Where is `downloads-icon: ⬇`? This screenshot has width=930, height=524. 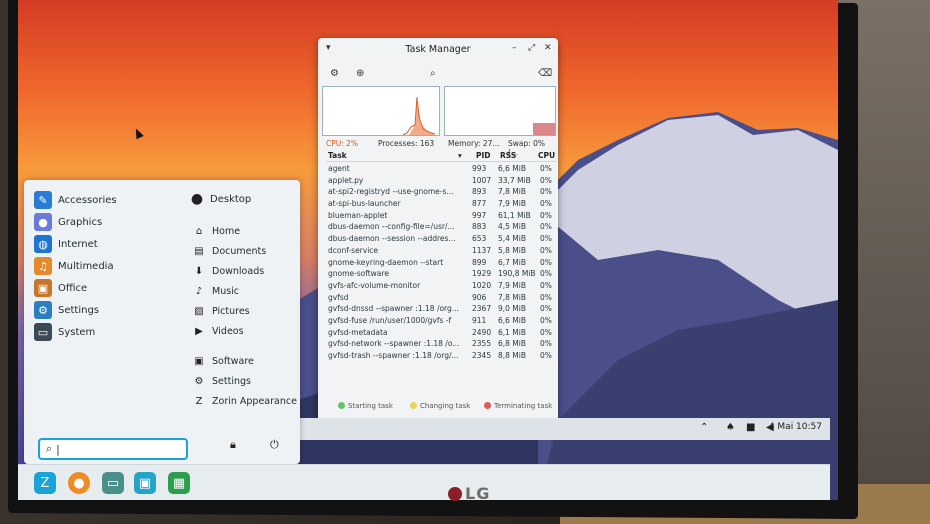
downloads-icon: ⬇ is located at coordinates (199, 271).